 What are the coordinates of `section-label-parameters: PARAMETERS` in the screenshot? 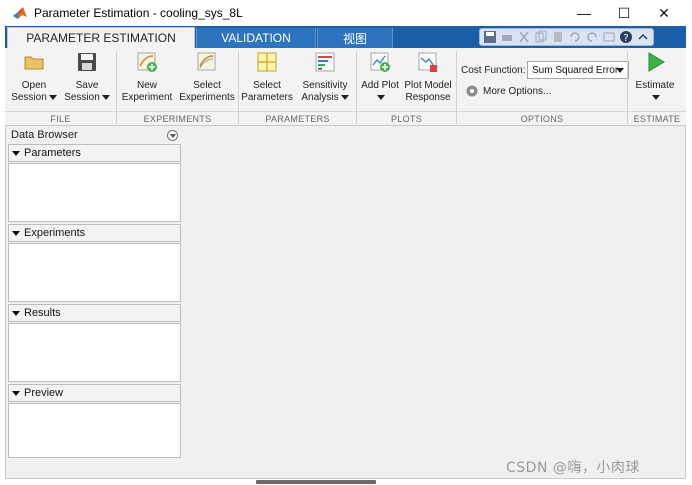 It's located at (297, 118).